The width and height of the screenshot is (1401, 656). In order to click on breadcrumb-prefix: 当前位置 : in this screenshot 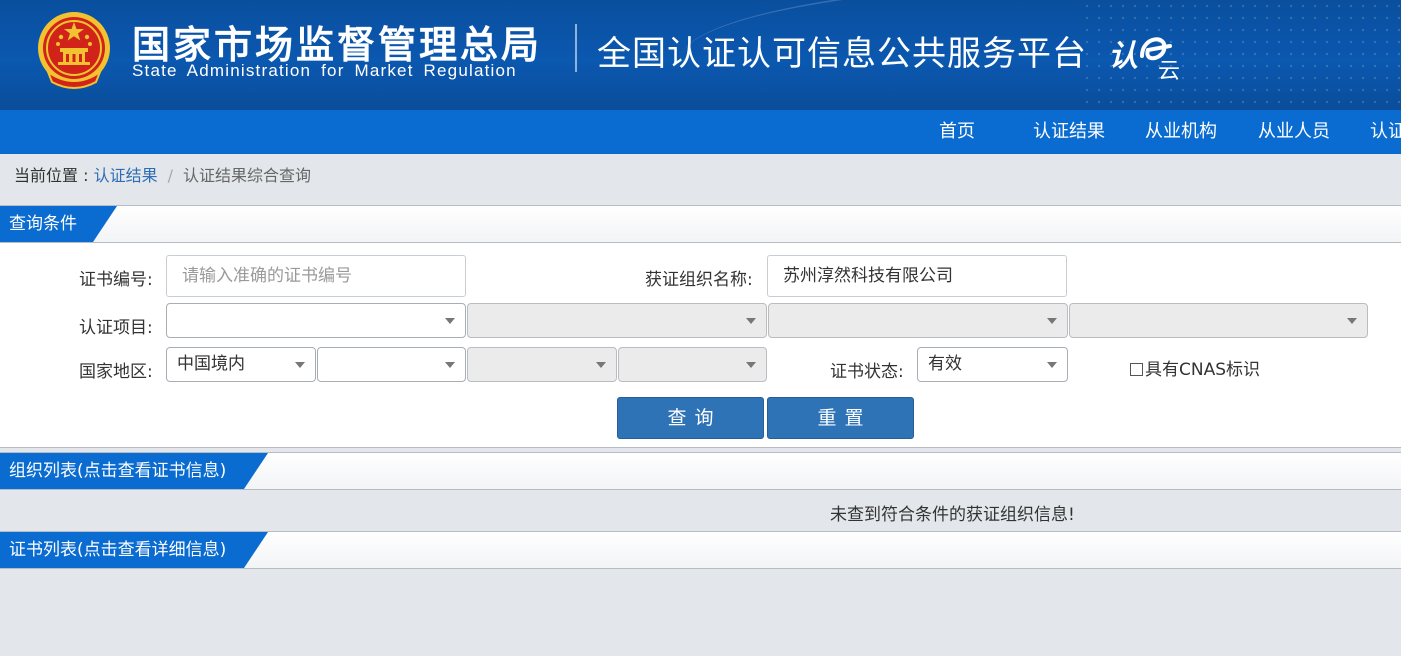, I will do `click(54, 175)`.